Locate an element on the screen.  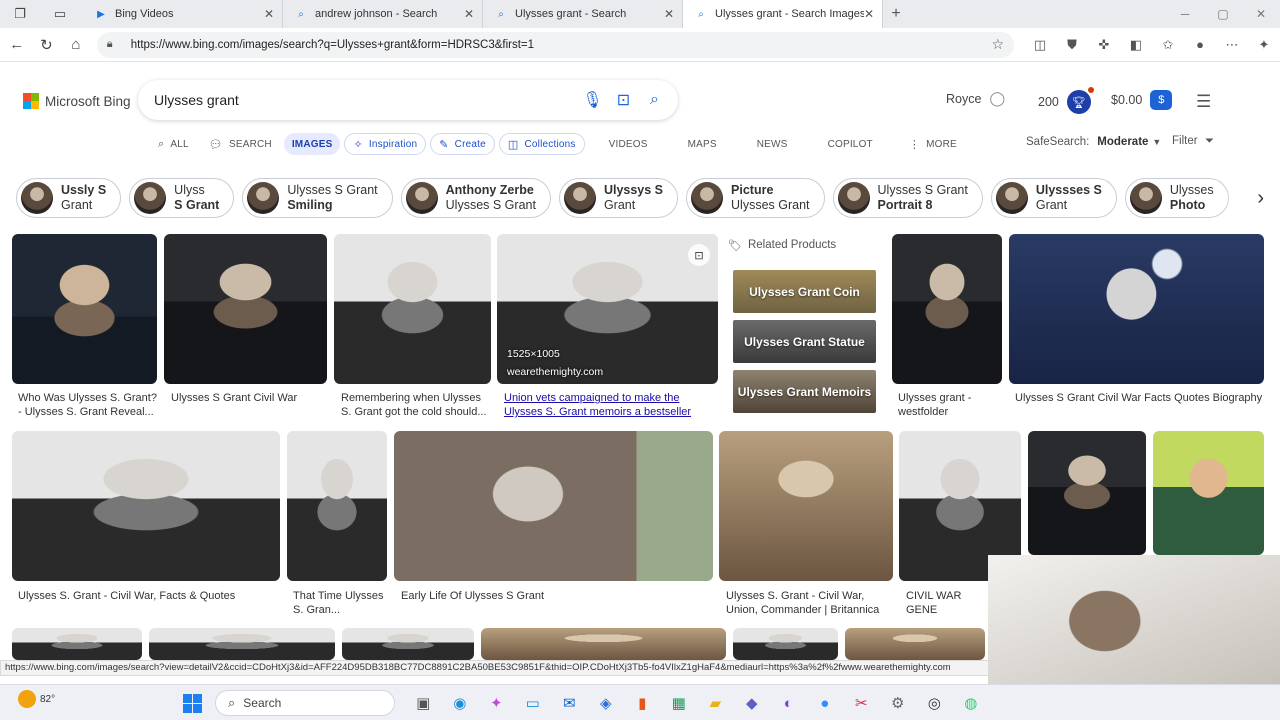
microphone-icon: 🎙︎ is located at coordinates (592, 100).